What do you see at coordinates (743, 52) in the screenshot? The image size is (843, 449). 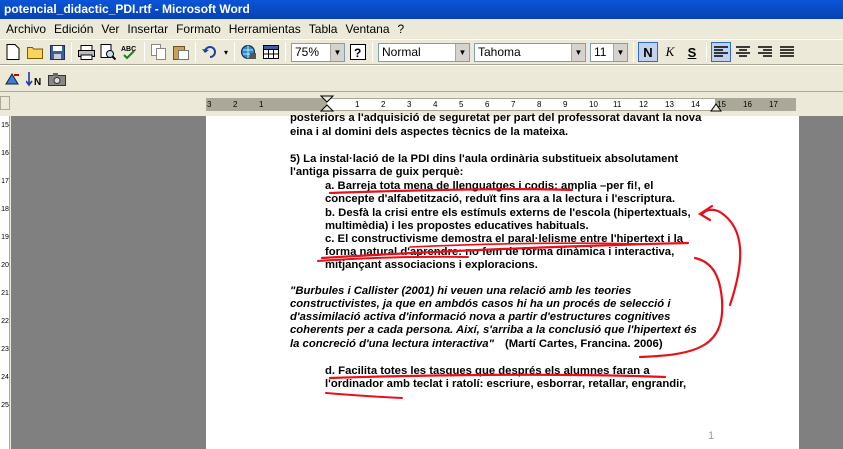 I see `align-center-button` at bounding box center [743, 52].